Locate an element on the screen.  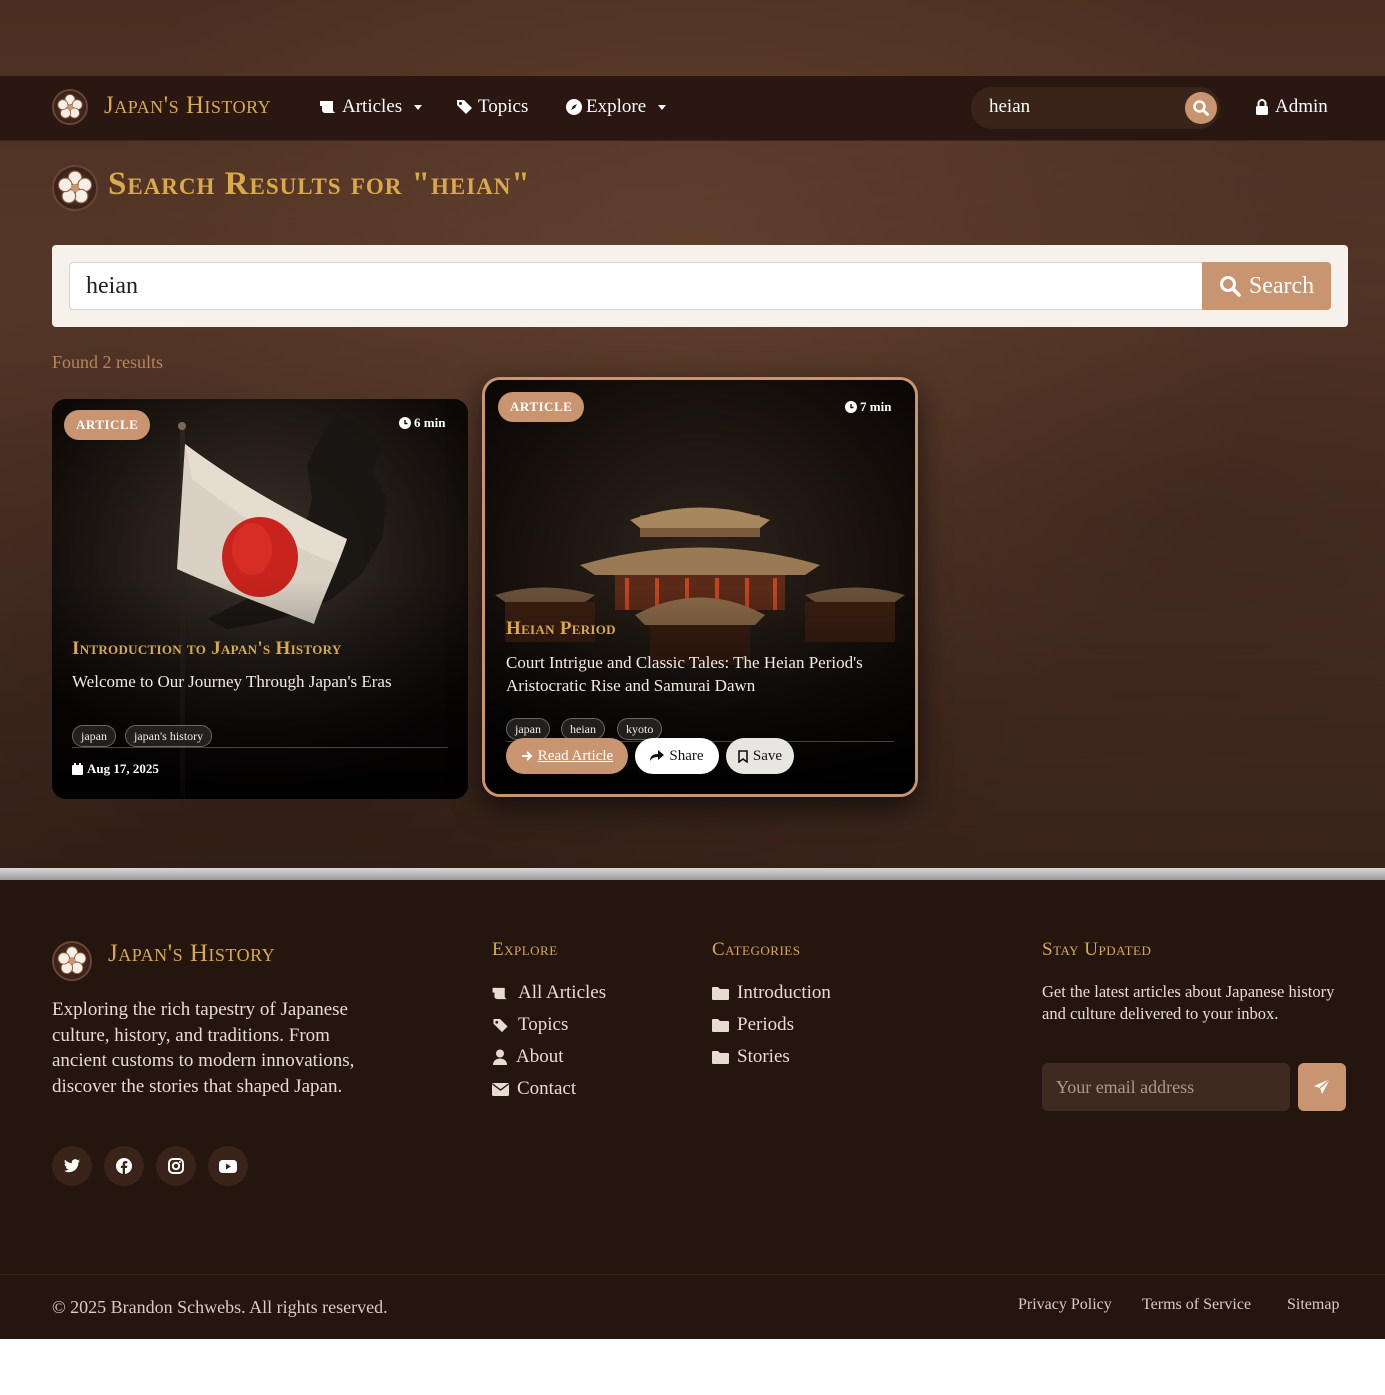
instagram-link is located at coordinates (176, 1166).